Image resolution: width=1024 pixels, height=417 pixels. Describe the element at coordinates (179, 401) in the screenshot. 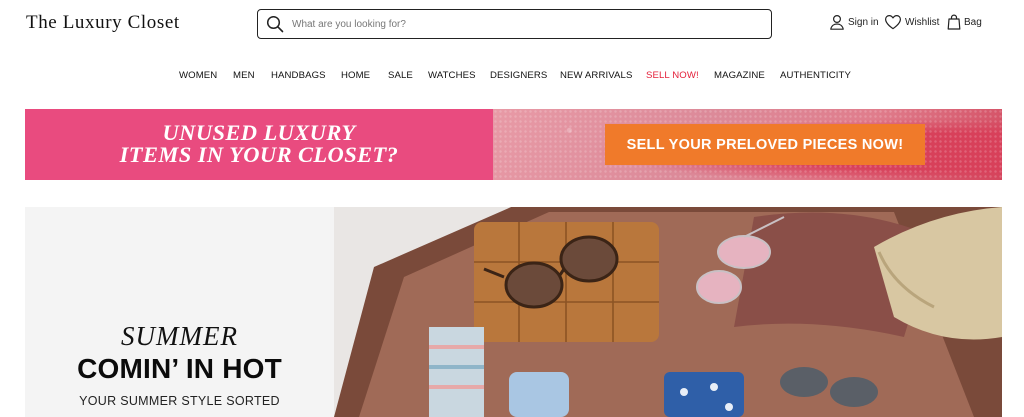

I see `hero-subtitle: YOUR SUMMER STYLE SORTED` at that location.